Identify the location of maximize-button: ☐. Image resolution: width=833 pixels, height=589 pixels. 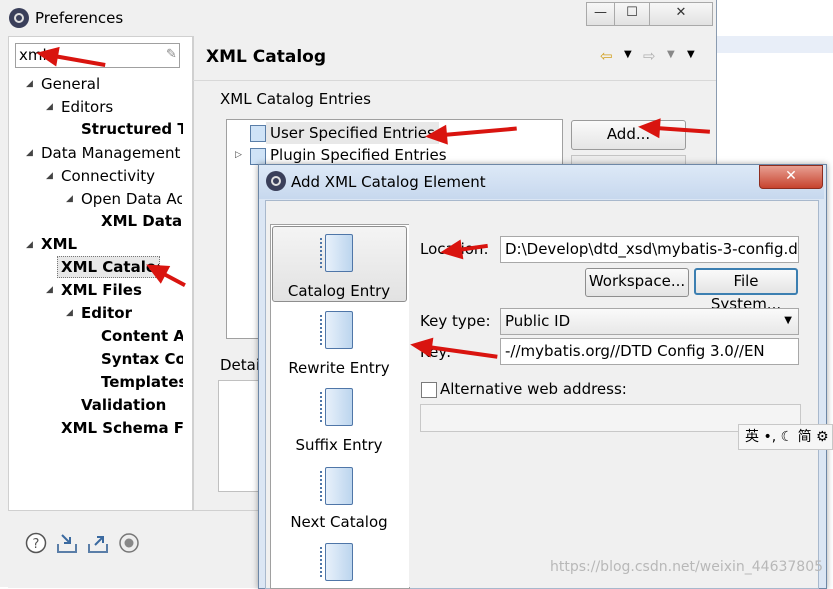
(632, 14).